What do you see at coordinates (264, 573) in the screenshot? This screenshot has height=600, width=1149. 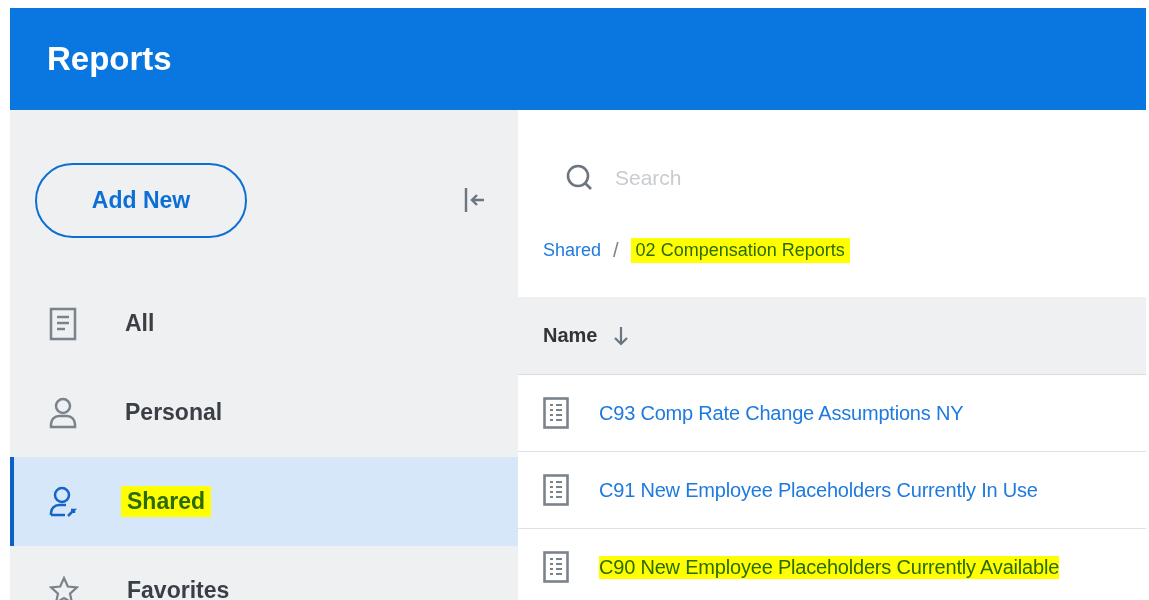 I see `sidebar-item: Favorites` at bounding box center [264, 573].